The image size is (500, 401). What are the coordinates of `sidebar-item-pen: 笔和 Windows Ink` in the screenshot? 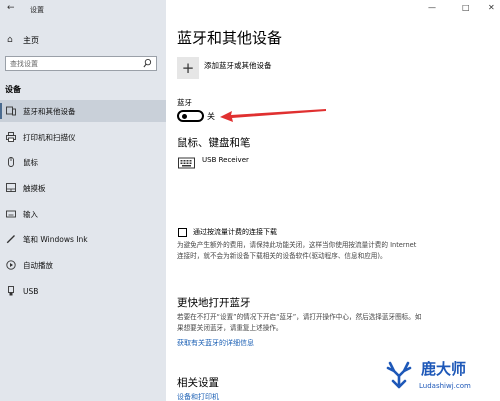 It's located at (83, 239).